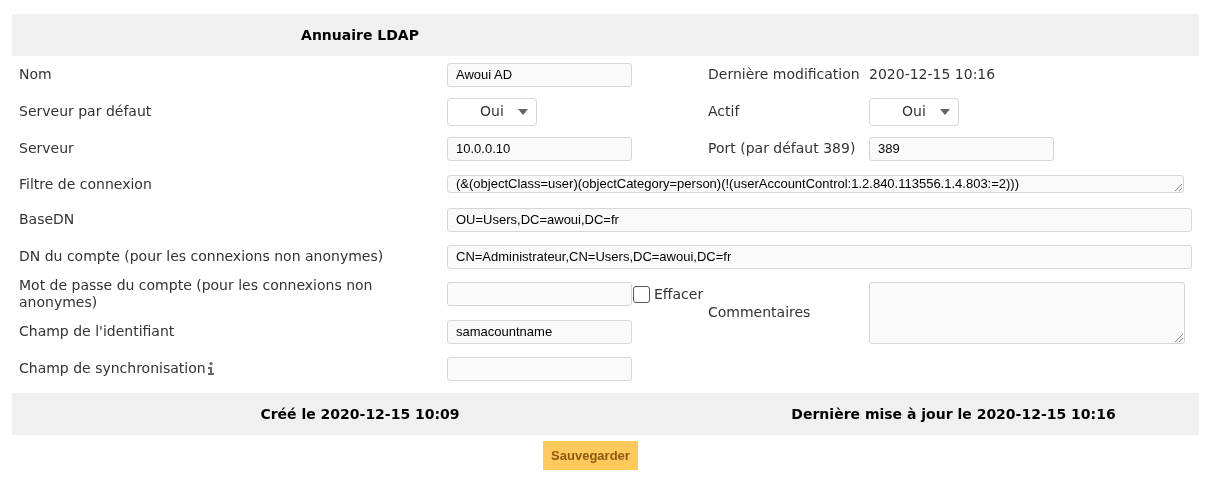 This screenshot has height=479, width=1212. Describe the element at coordinates (724, 111) in the screenshot. I see `field-label: Actif` at that location.